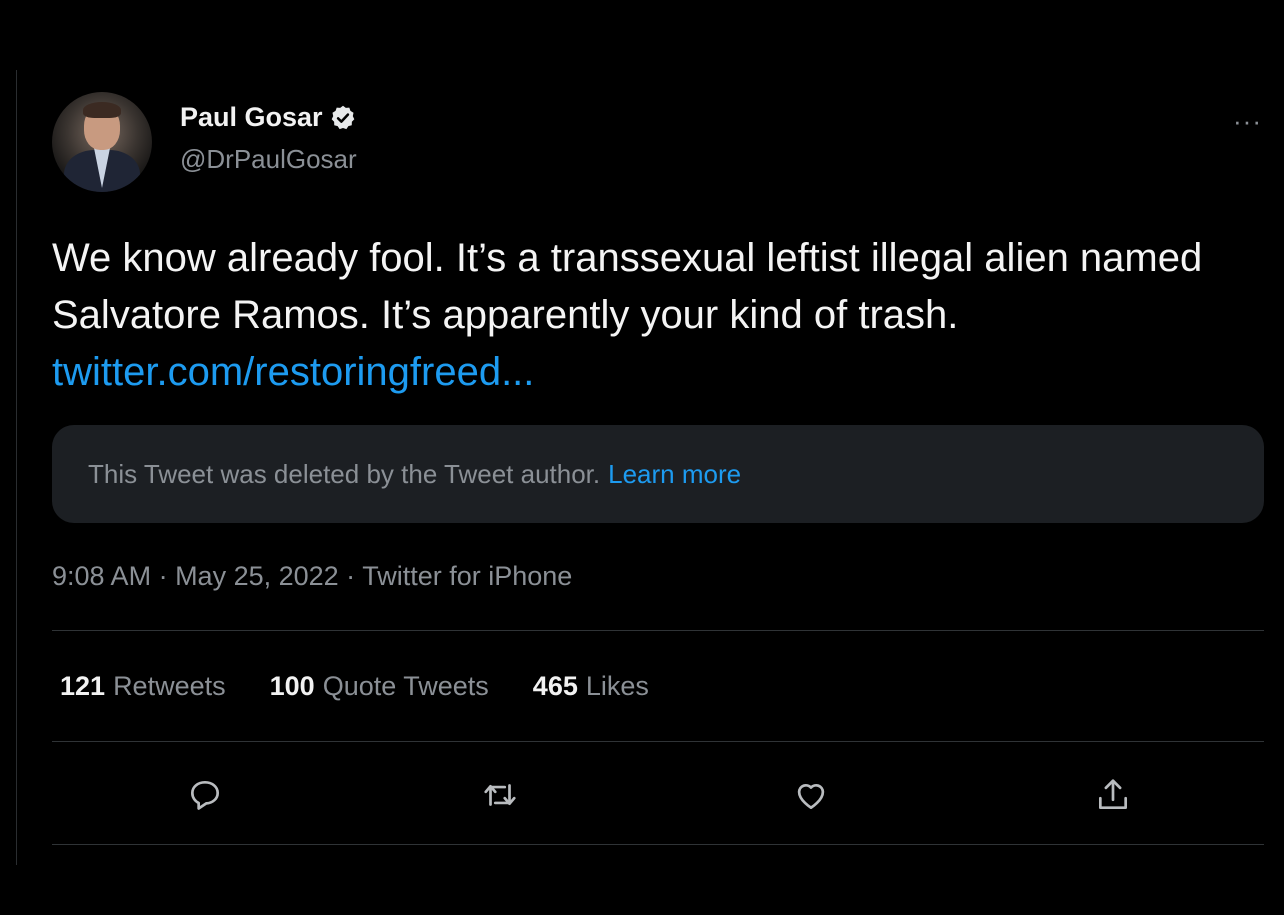  I want to click on retweets-stat: 121 Retweets, so click(143, 686).